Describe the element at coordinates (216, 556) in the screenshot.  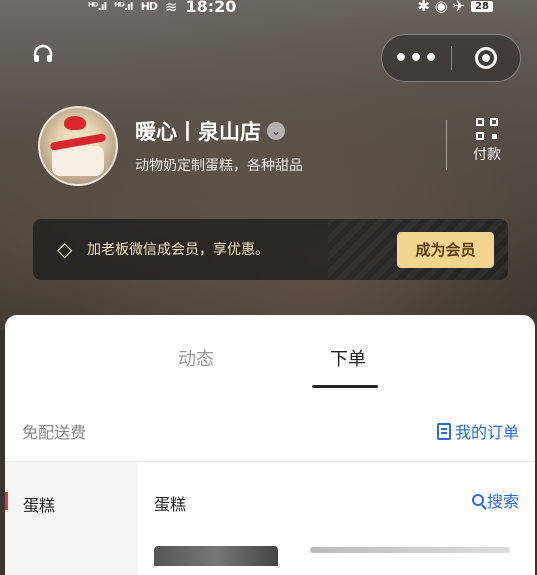
I see `product-thumbnail` at that location.